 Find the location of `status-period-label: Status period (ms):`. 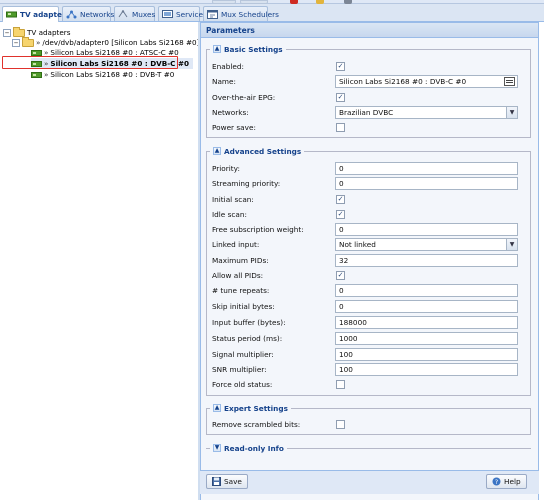

status-period-label: Status period (ms): is located at coordinates (247, 338).